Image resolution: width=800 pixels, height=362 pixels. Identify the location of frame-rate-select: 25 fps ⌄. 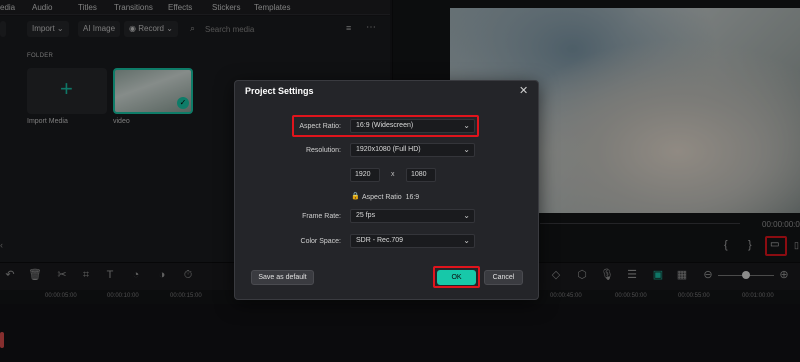
(412, 216).